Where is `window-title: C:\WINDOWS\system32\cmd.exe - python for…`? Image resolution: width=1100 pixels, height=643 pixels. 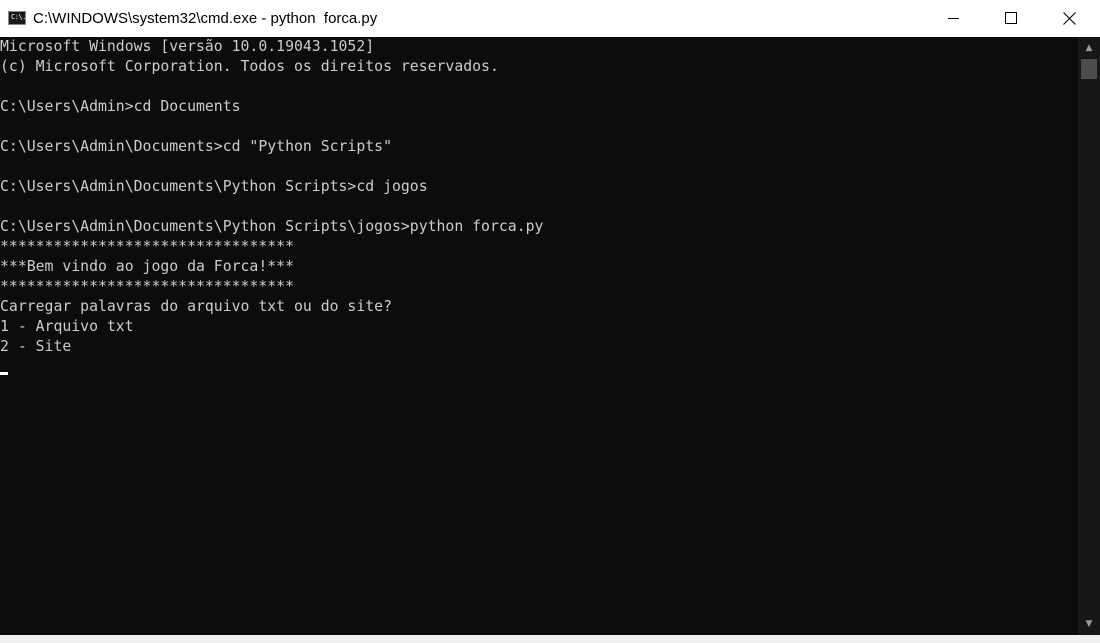 window-title: C:\WINDOWS\system32\cmd.exe - python for… is located at coordinates (205, 18).